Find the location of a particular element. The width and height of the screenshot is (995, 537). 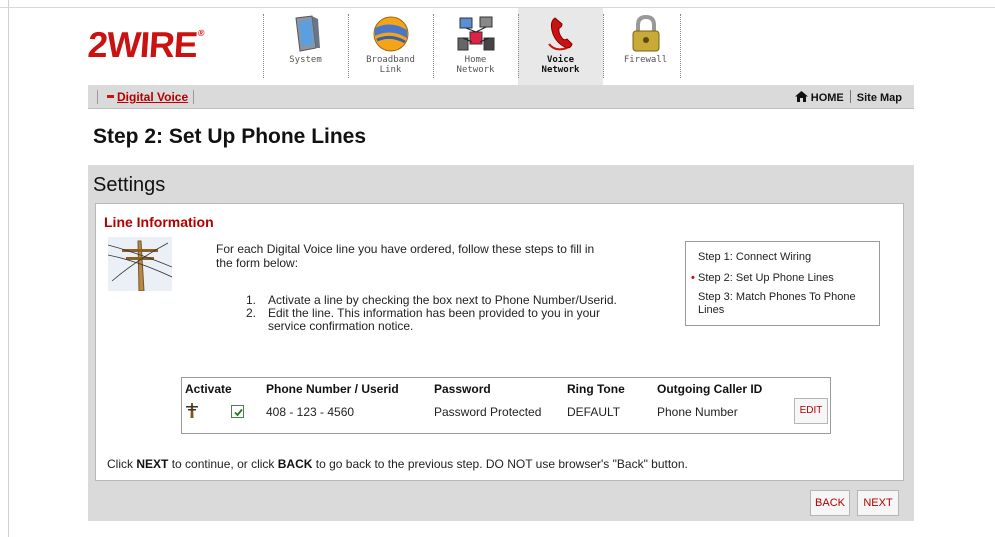

active-marker-icon is located at coordinates (110, 97).